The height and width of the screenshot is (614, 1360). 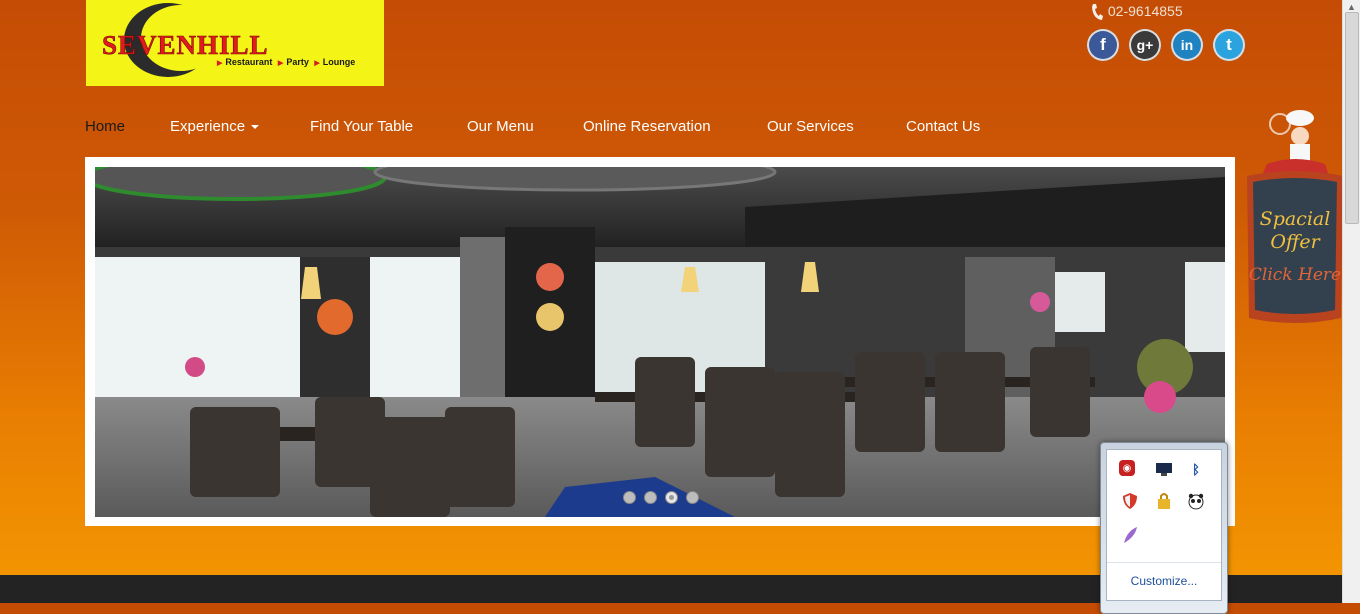 What do you see at coordinates (1351, 7) in the screenshot?
I see `scroll-up-icon: ▲` at bounding box center [1351, 7].